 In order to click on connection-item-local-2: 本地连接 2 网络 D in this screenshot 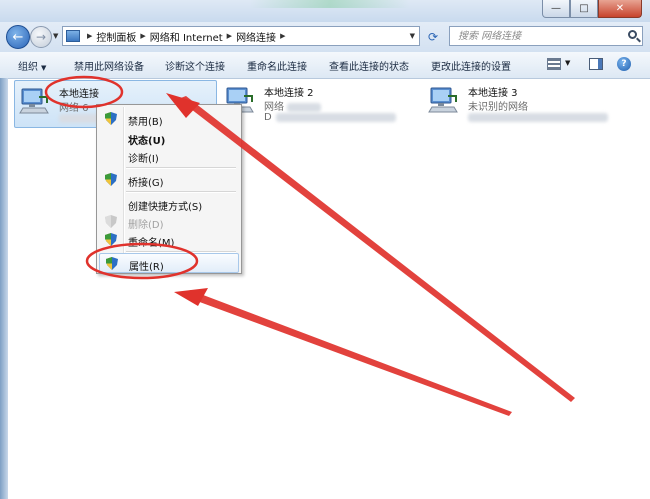, I will do `click(320, 104)`.